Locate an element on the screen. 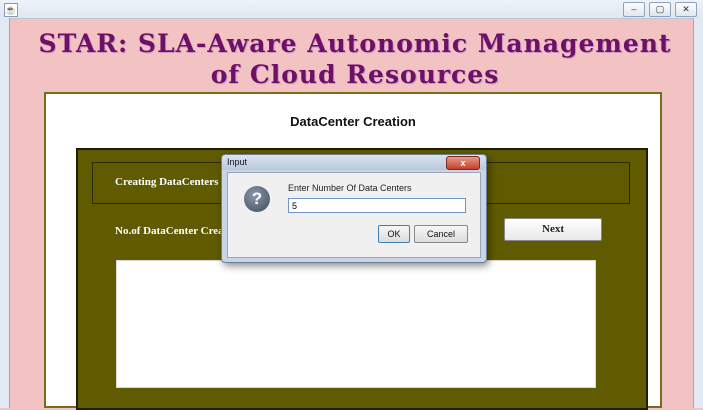  next-button: Next is located at coordinates (553, 229).